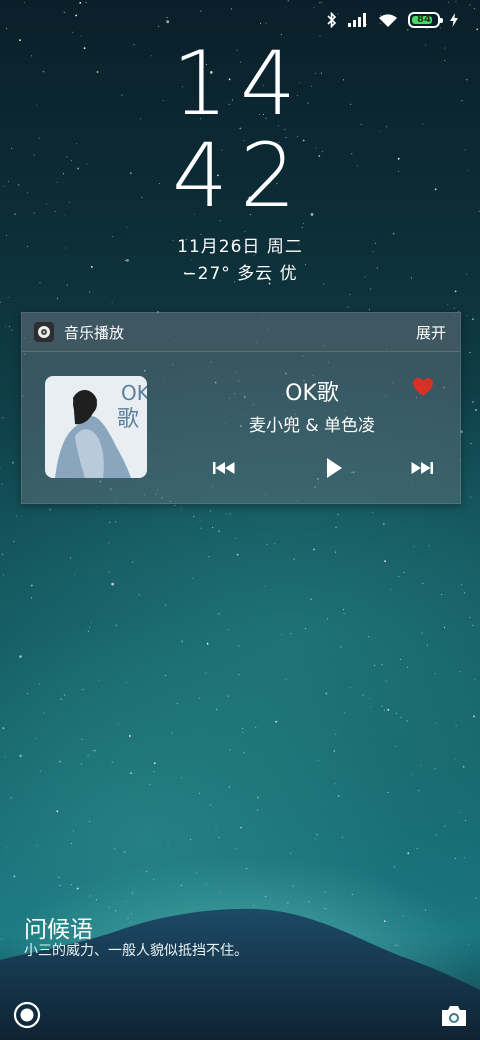  Describe the element at coordinates (454, 1016) in the screenshot. I see `camera-icon` at that location.